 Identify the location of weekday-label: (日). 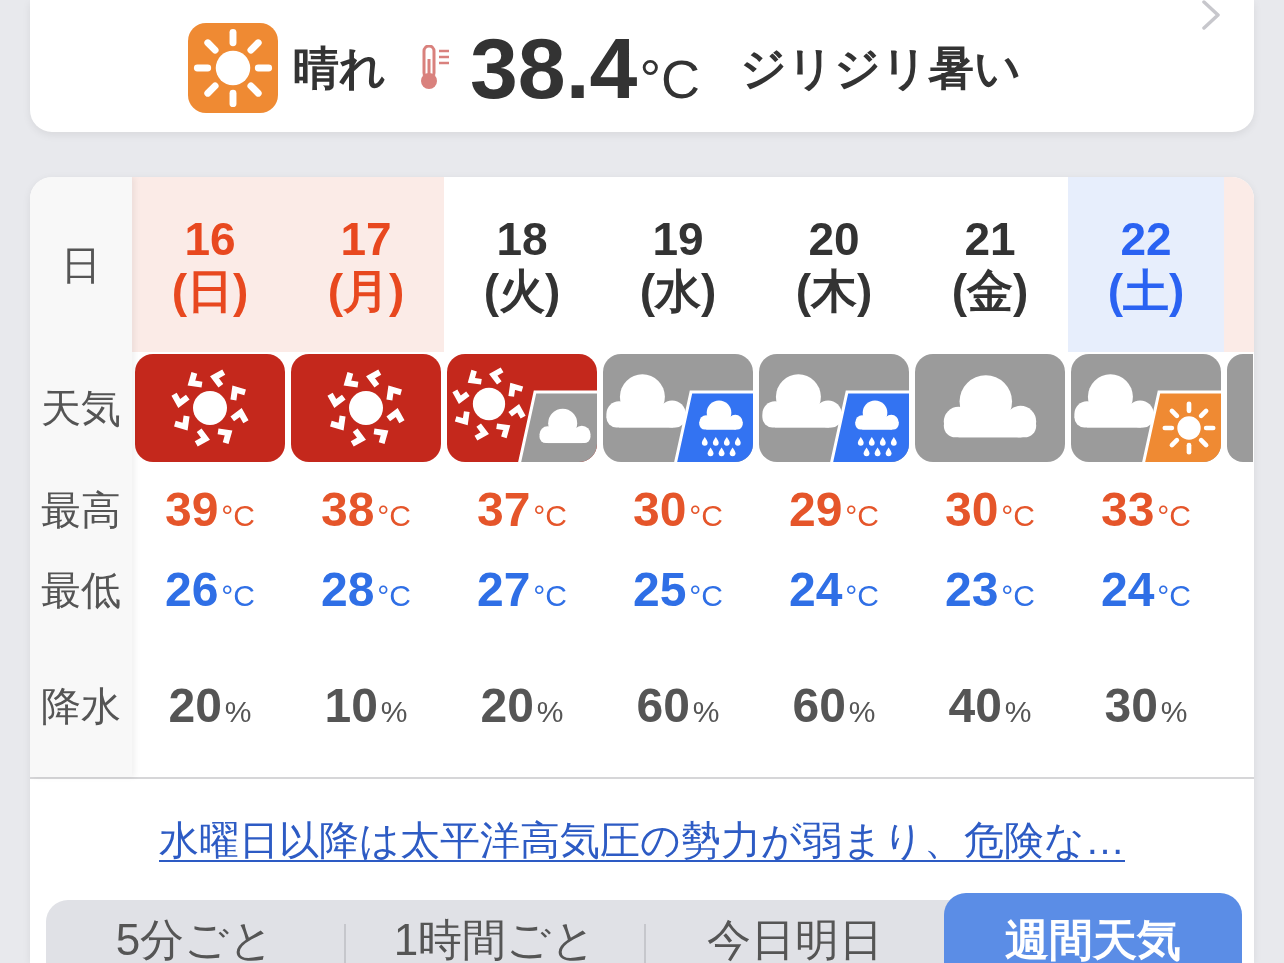
(210, 290).